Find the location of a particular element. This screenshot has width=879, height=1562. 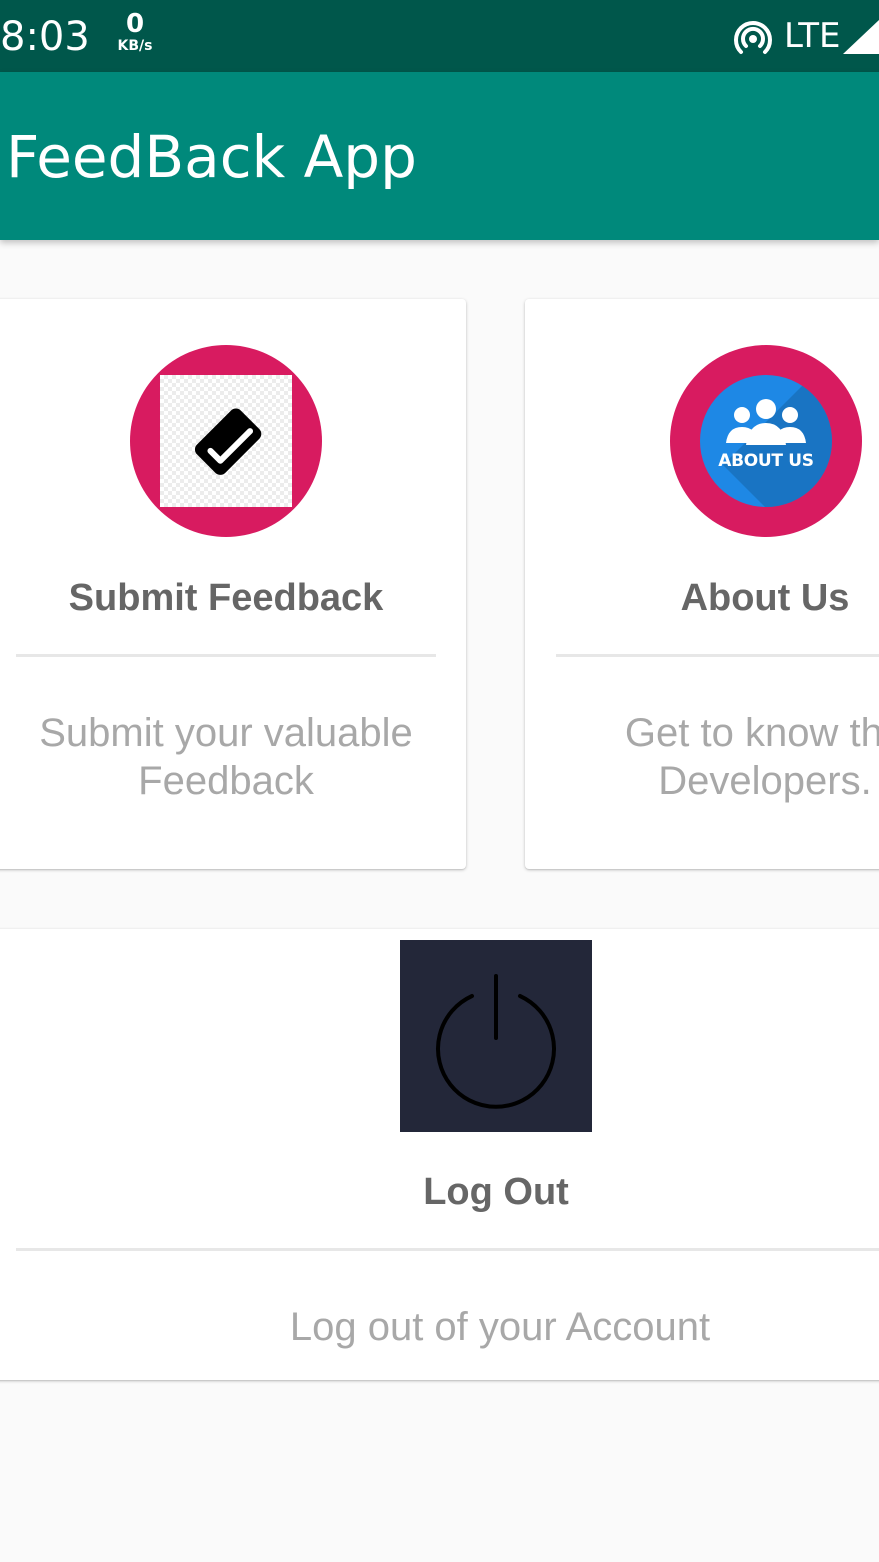

team-icon is located at coordinates (766, 422).